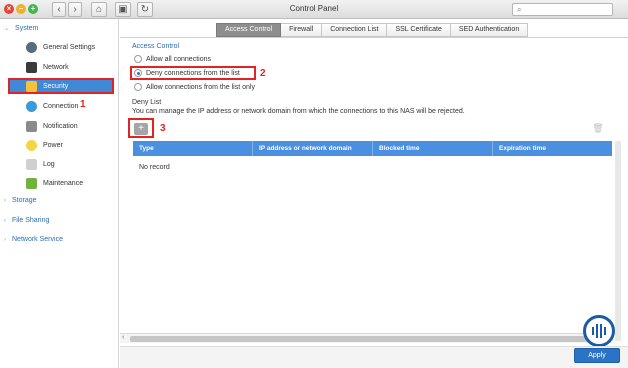 Image resolution: width=628 pixels, height=368 pixels. I want to click on radio-button-selected, so click(138, 73).